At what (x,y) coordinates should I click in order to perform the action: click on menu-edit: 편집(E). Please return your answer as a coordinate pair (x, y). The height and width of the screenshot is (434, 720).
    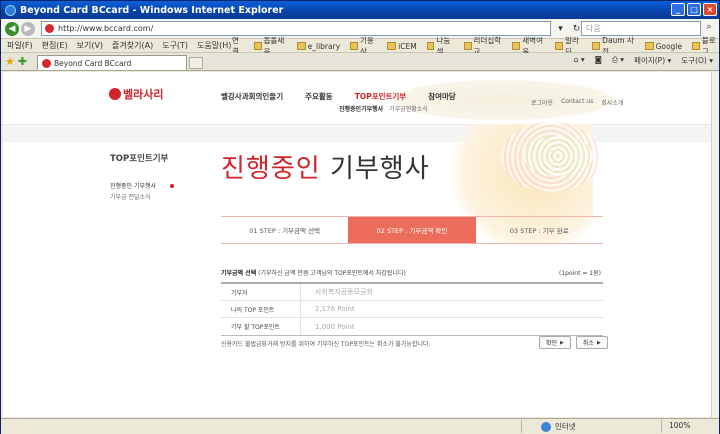
    Looking at the image, I should click on (55, 45).